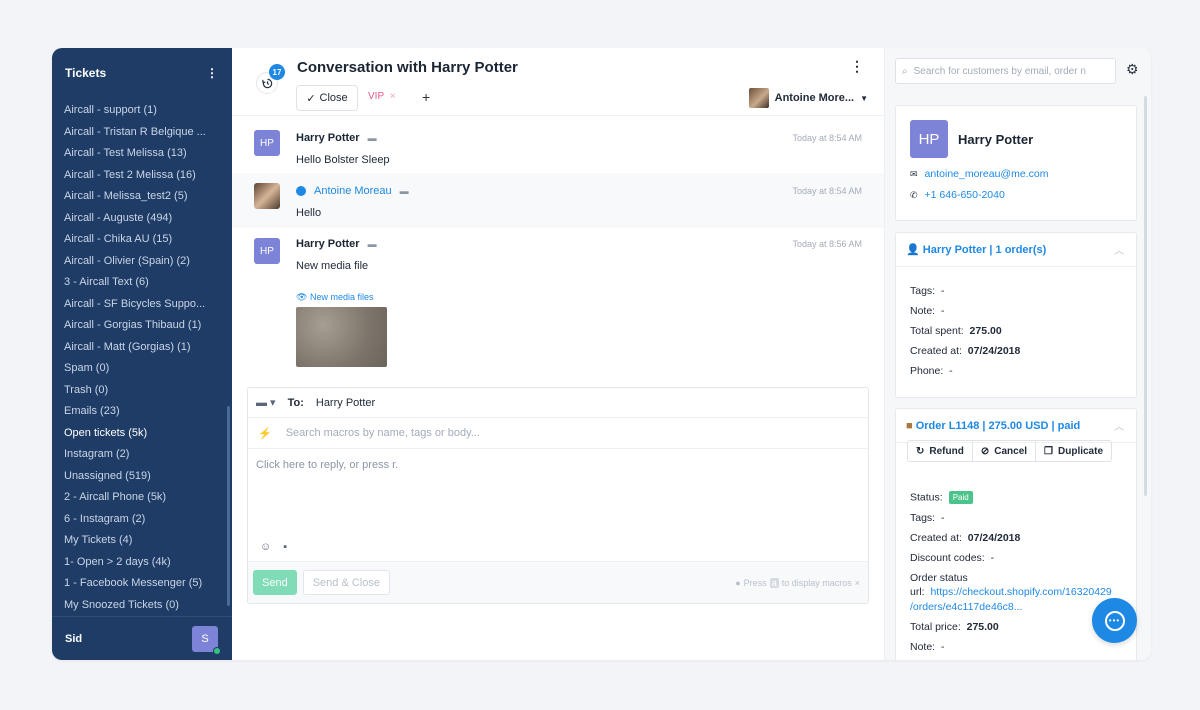  Describe the element at coordinates (341, 337) in the screenshot. I see `media-thumbnail` at that location.